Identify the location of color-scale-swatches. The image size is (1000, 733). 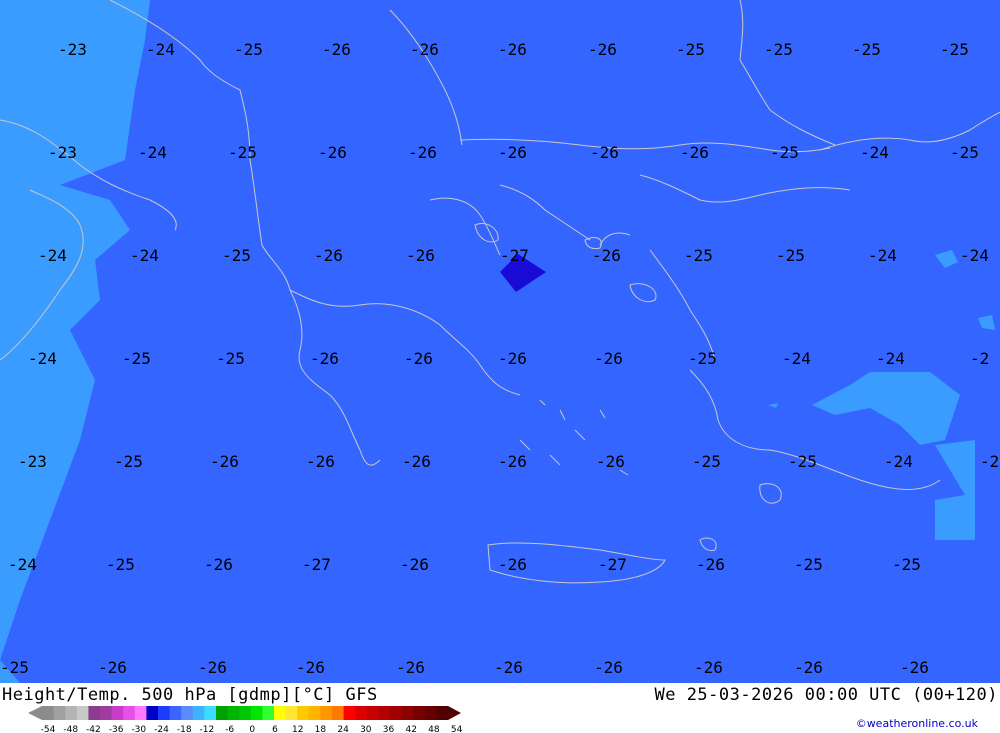
(244, 713).